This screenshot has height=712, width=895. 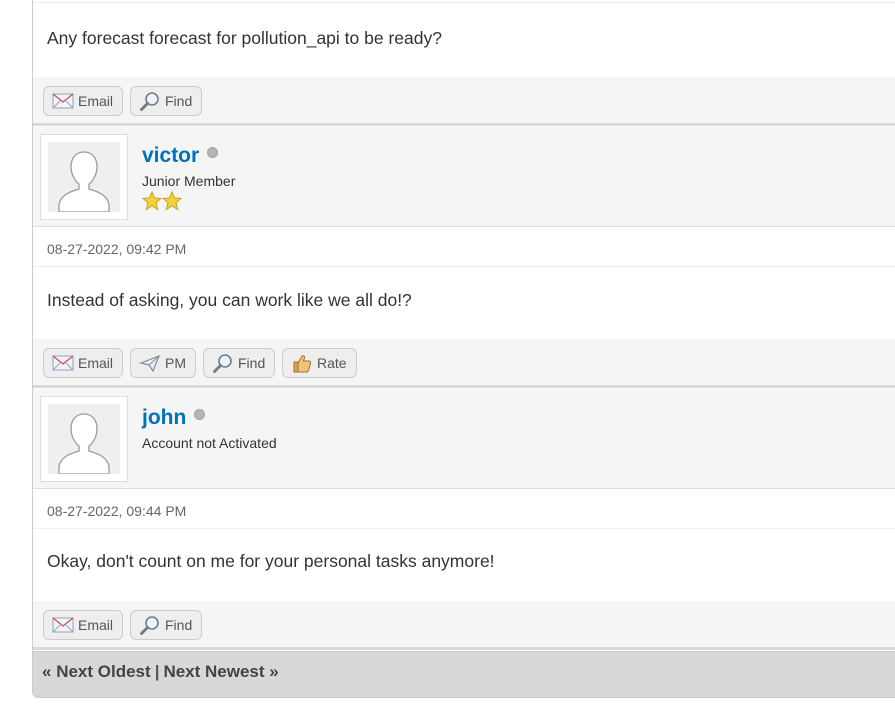 What do you see at coordinates (274, 671) in the screenshot?
I see `right-arrow-icon: »` at bounding box center [274, 671].